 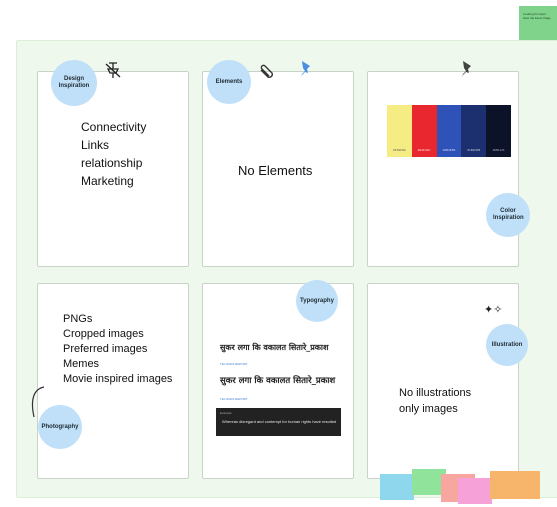 I want to click on list-item: Links, so click(x=95, y=145).